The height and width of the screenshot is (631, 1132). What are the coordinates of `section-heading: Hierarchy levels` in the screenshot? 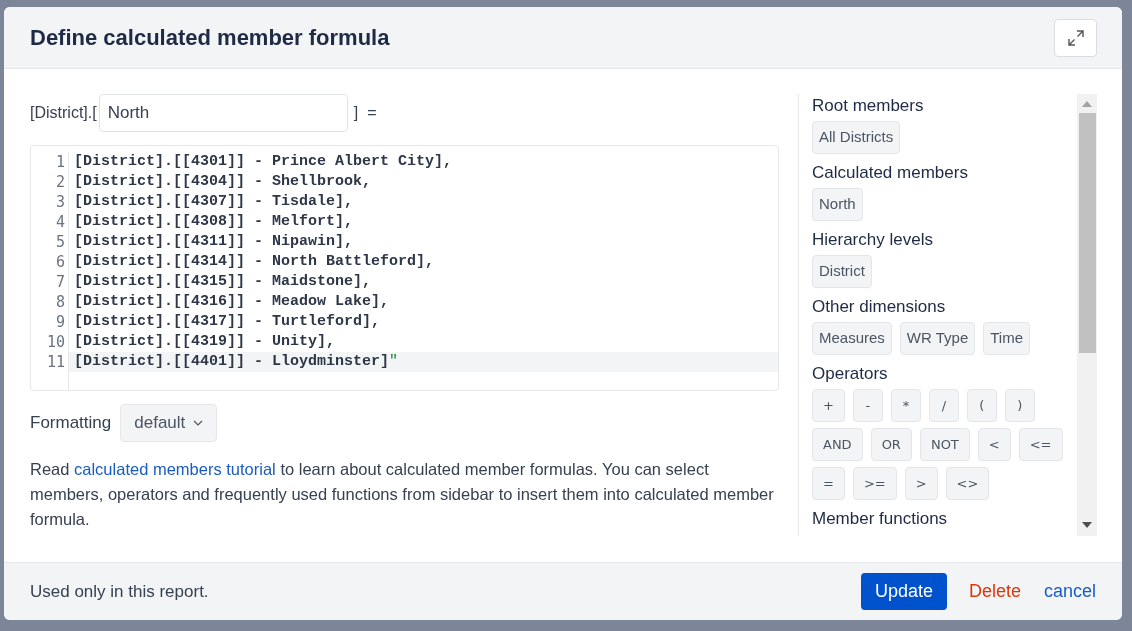 It's located at (873, 240).